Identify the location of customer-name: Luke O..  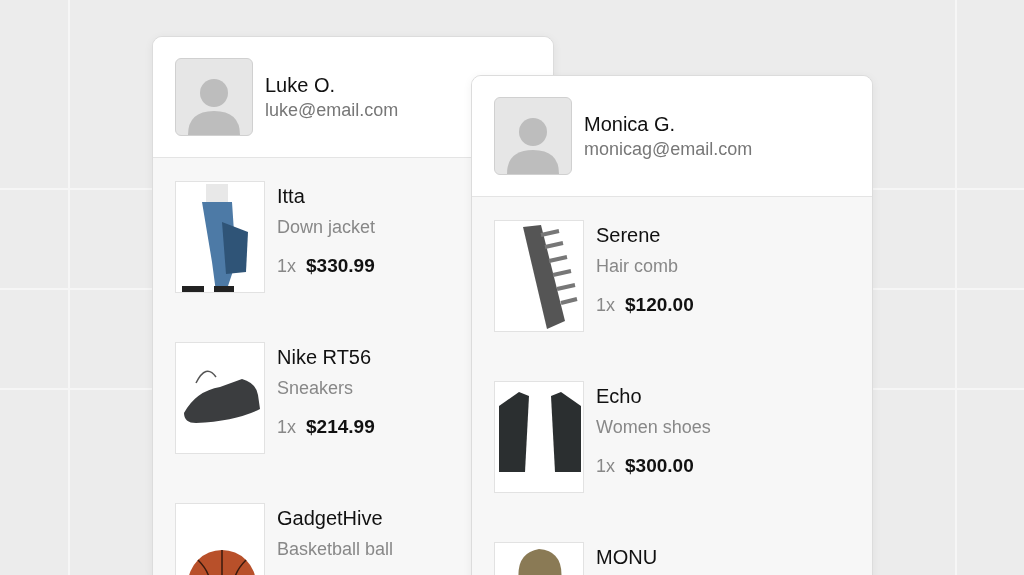
(301, 85).